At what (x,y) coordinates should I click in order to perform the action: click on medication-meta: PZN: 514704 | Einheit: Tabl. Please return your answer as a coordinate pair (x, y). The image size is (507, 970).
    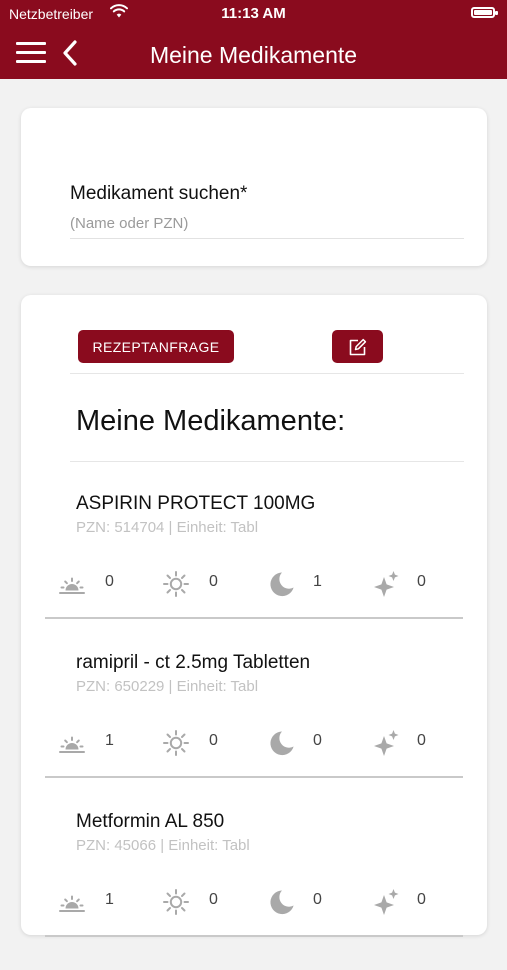
    Looking at the image, I should click on (167, 527).